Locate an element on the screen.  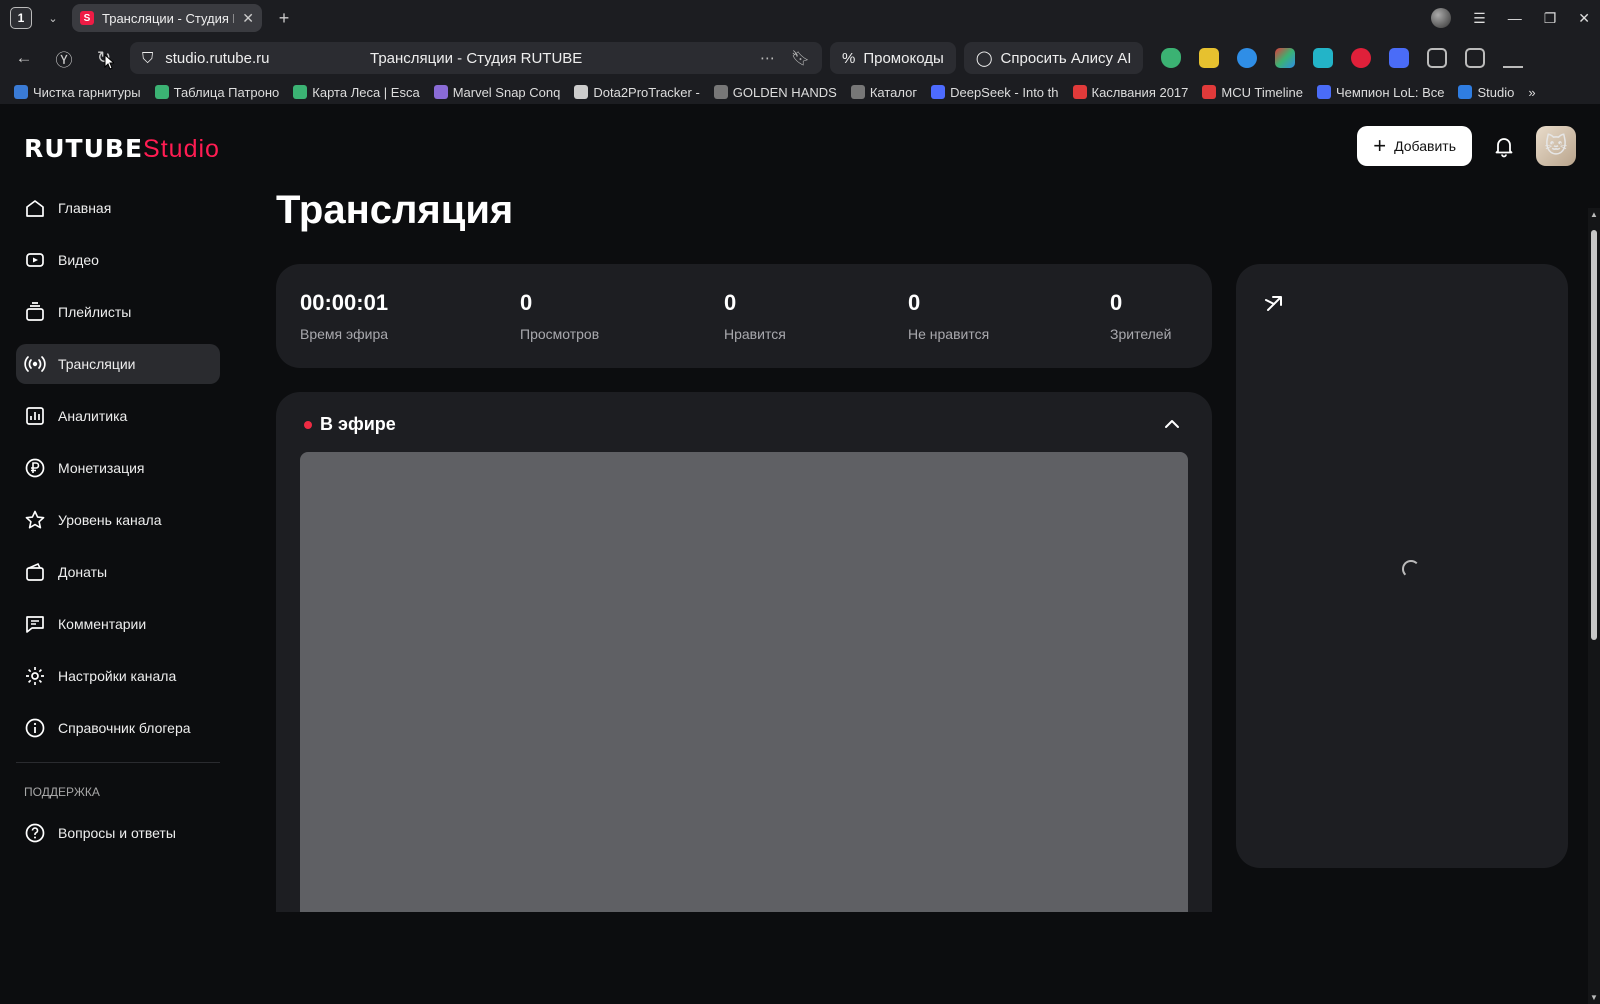
sidebar-item: Видео is located at coordinates (118, 260).